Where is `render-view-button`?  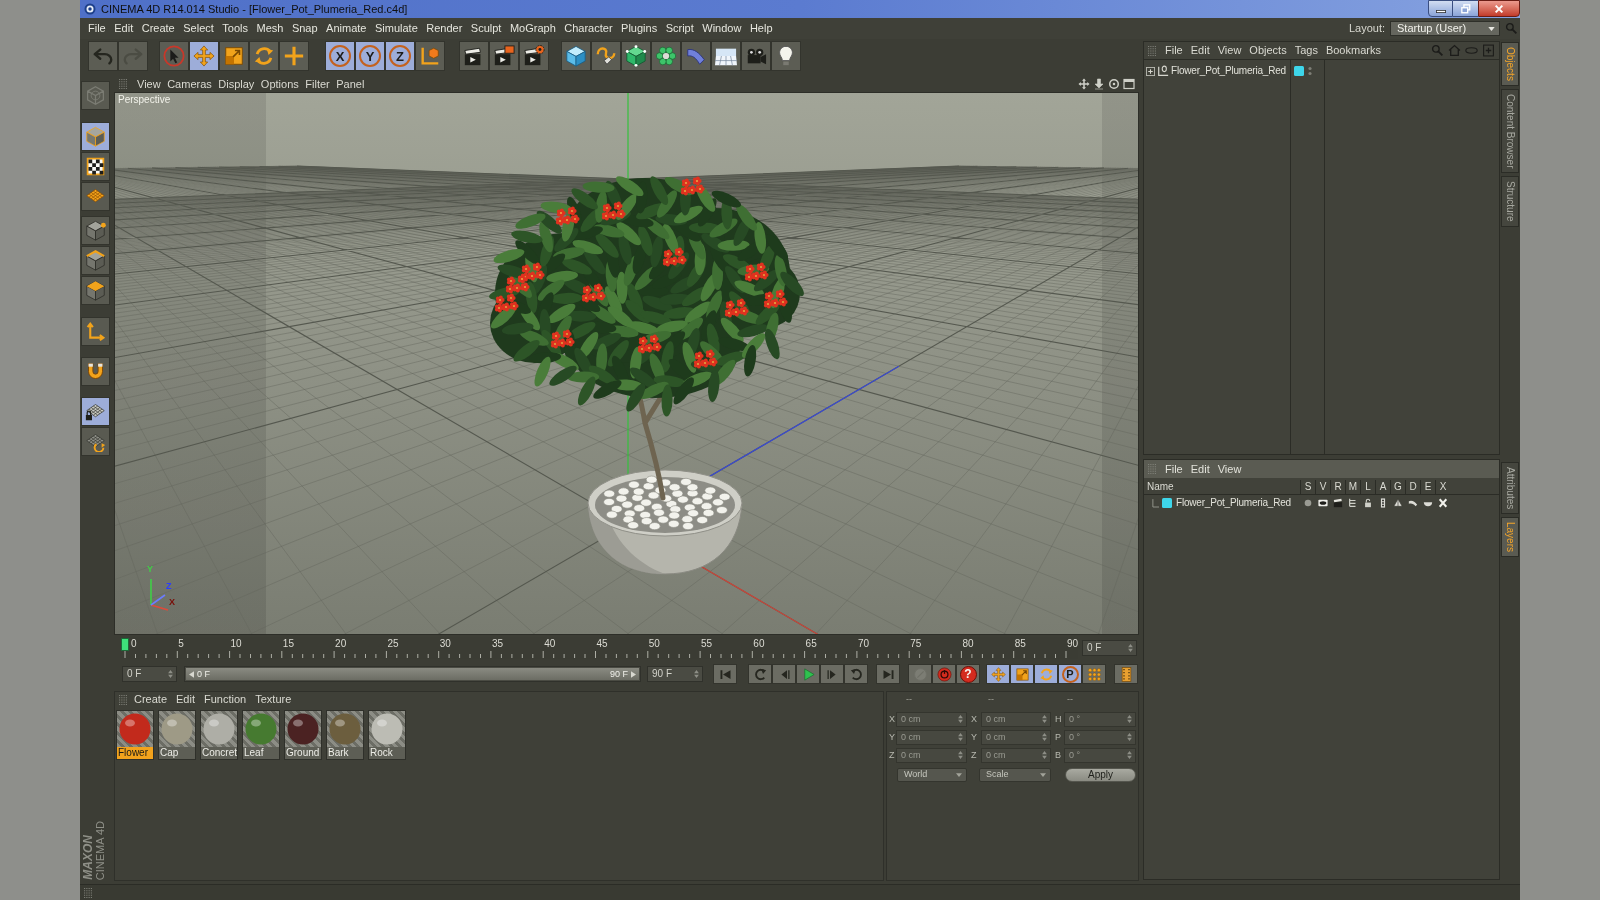
render-view-button is located at coordinates (474, 56).